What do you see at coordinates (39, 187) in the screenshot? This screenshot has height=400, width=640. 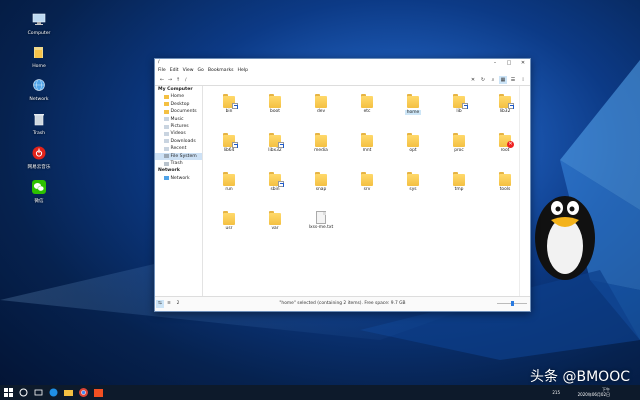 I see `wechat-icon` at bounding box center [39, 187].